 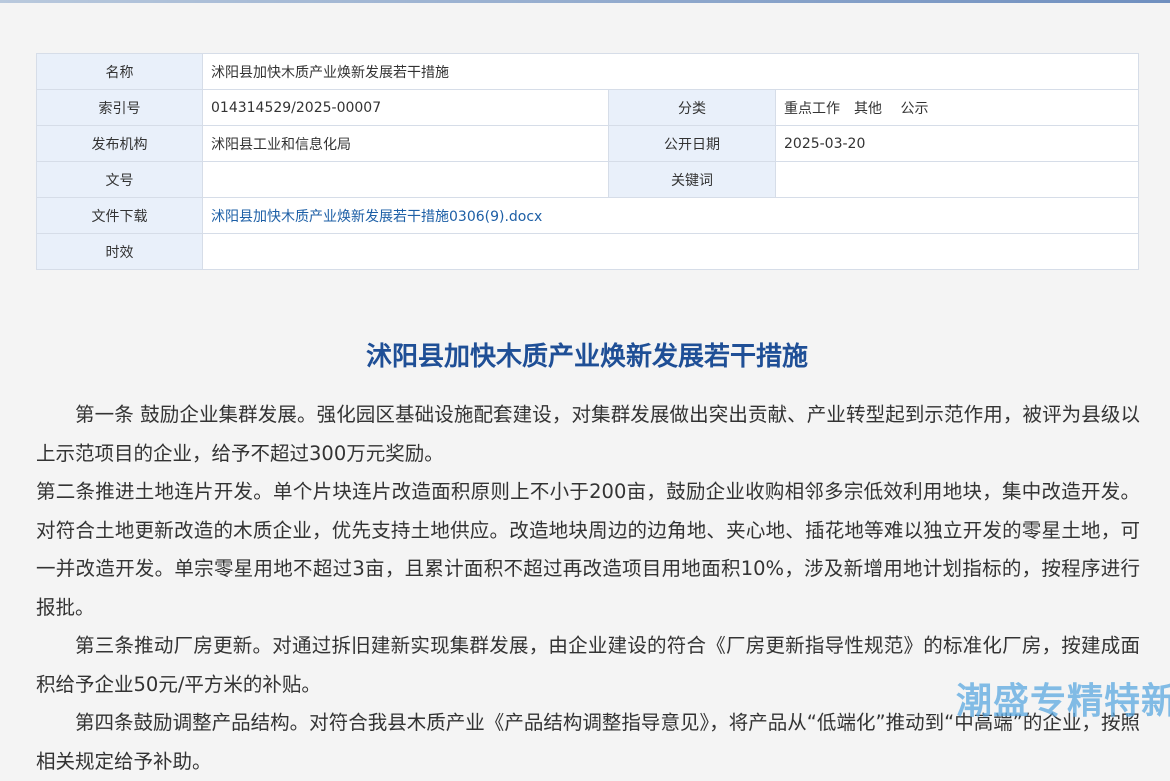 I want to click on index-label: 索引号, so click(x=119, y=107).